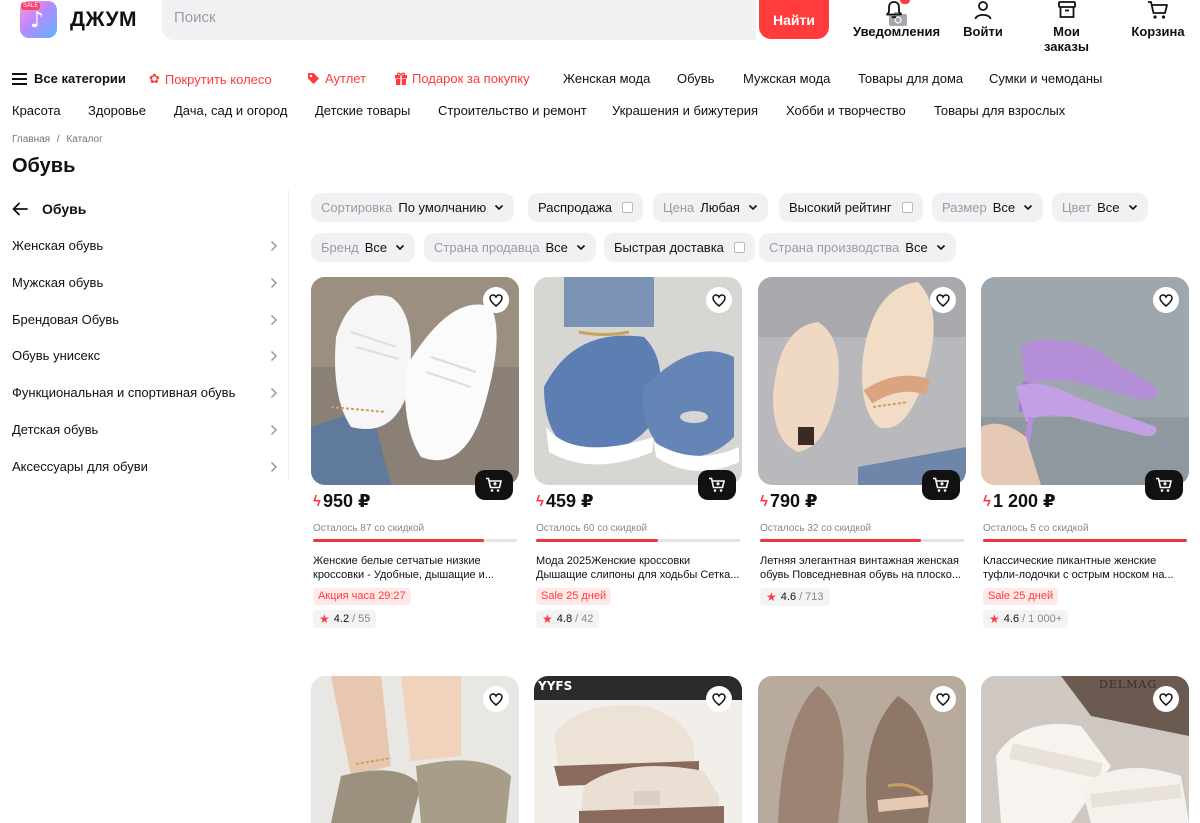 This screenshot has width=1200, height=823. I want to click on product-title-line: Мода 2025Женские кроссовки, so click(613, 561).